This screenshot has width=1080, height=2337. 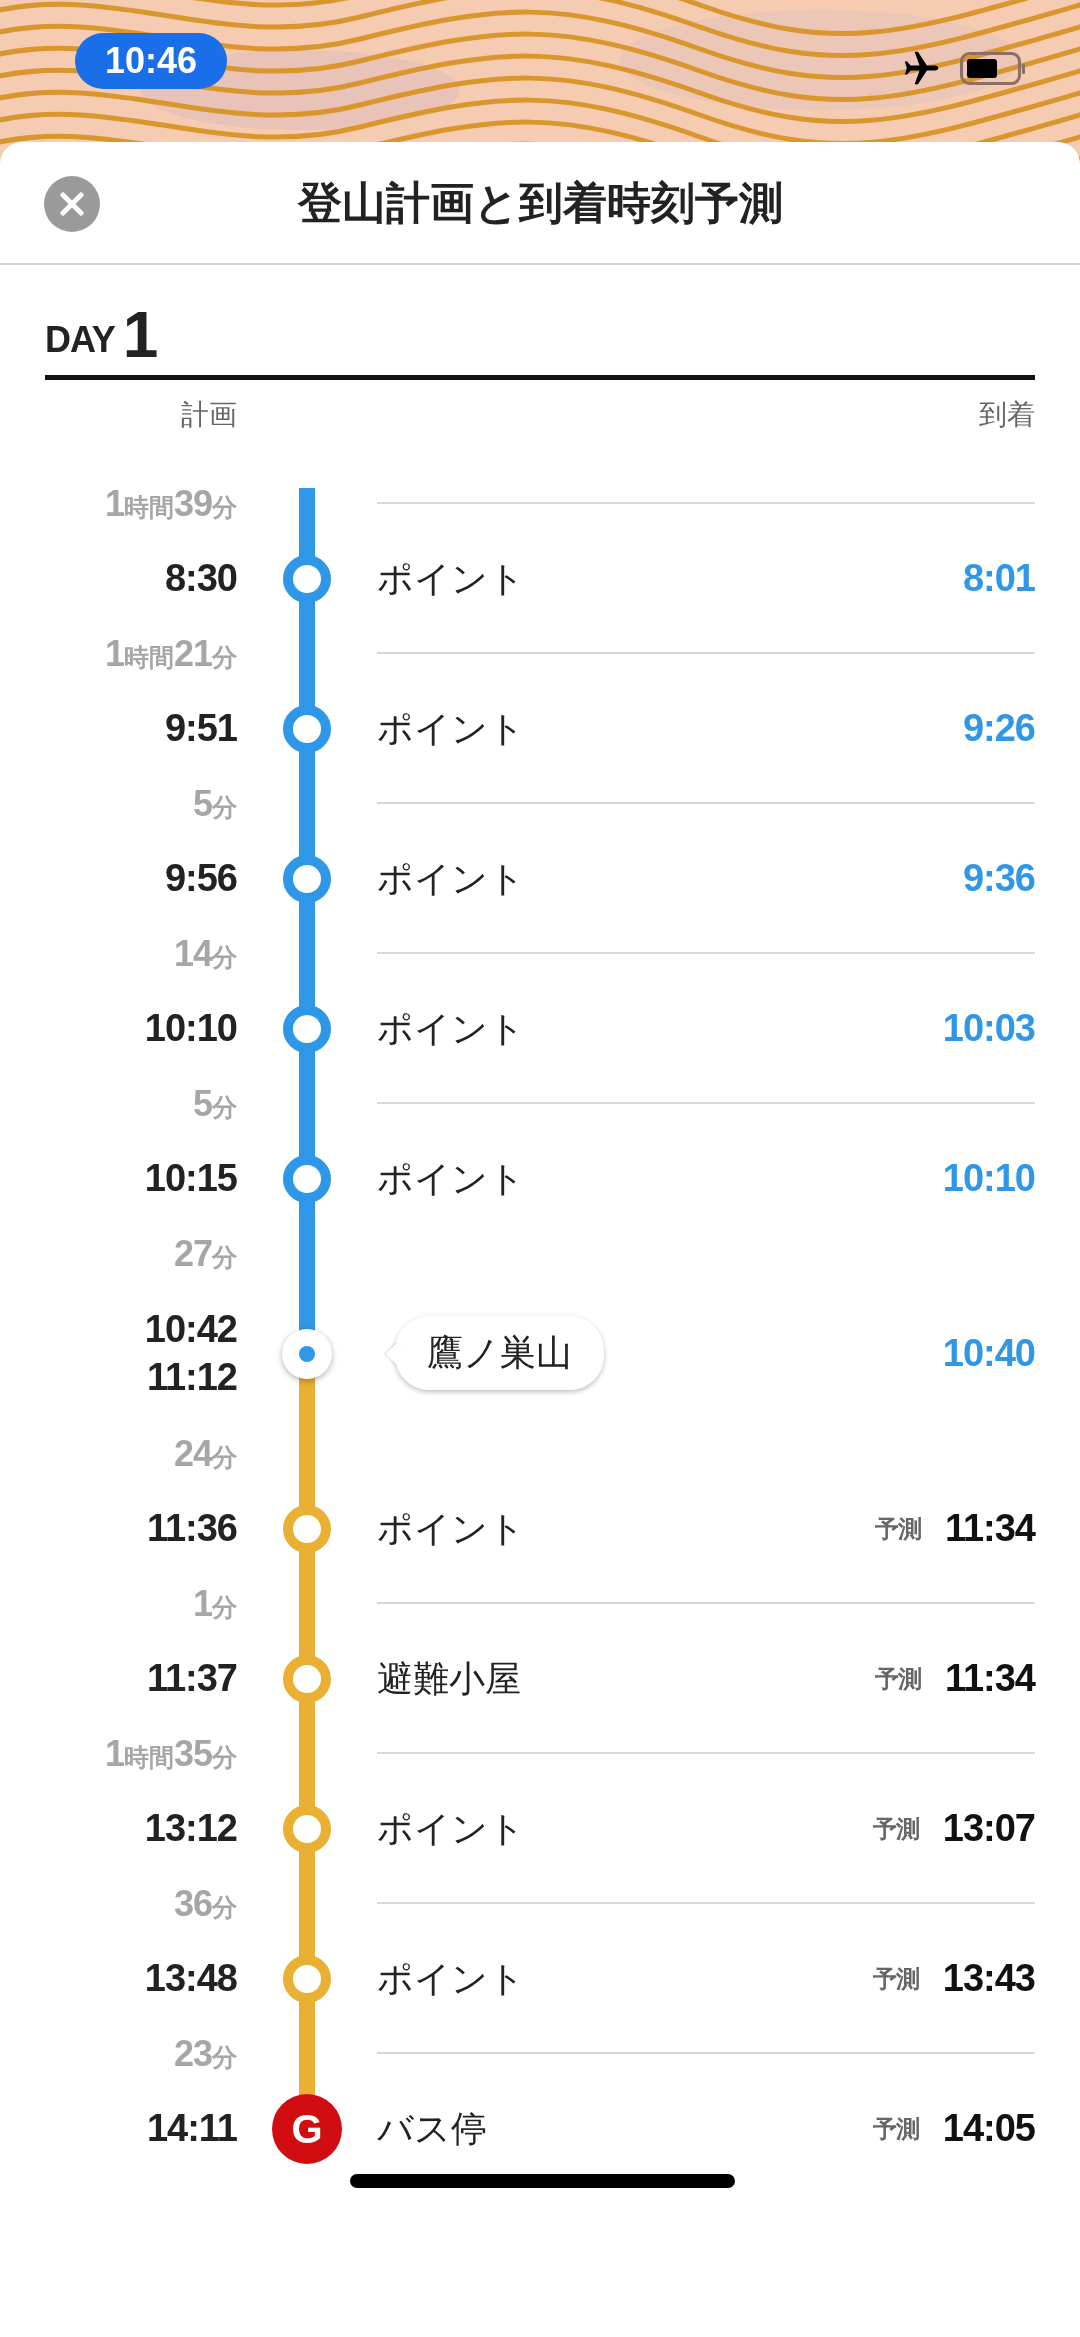 What do you see at coordinates (988, 1828) in the screenshot?
I see `arrival-time: 13:07` at bounding box center [988, 1828].